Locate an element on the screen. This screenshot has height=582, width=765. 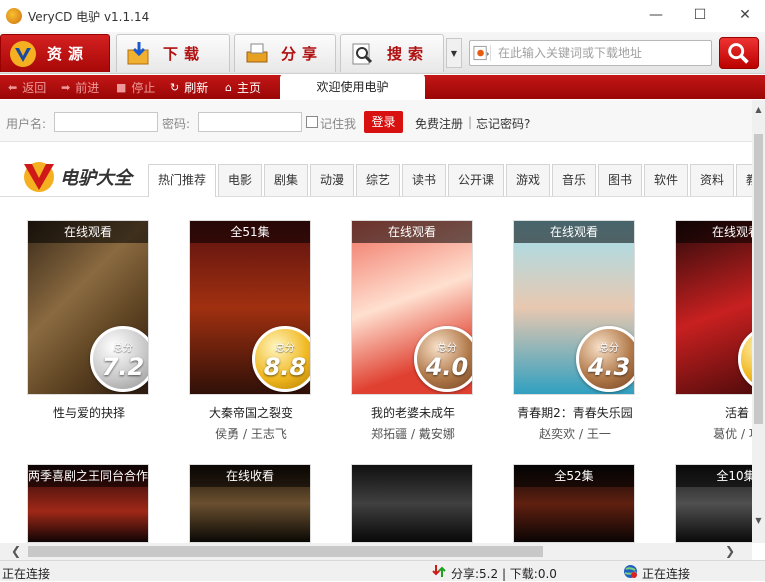
download-box-icon is located at coordinates (138, 52).